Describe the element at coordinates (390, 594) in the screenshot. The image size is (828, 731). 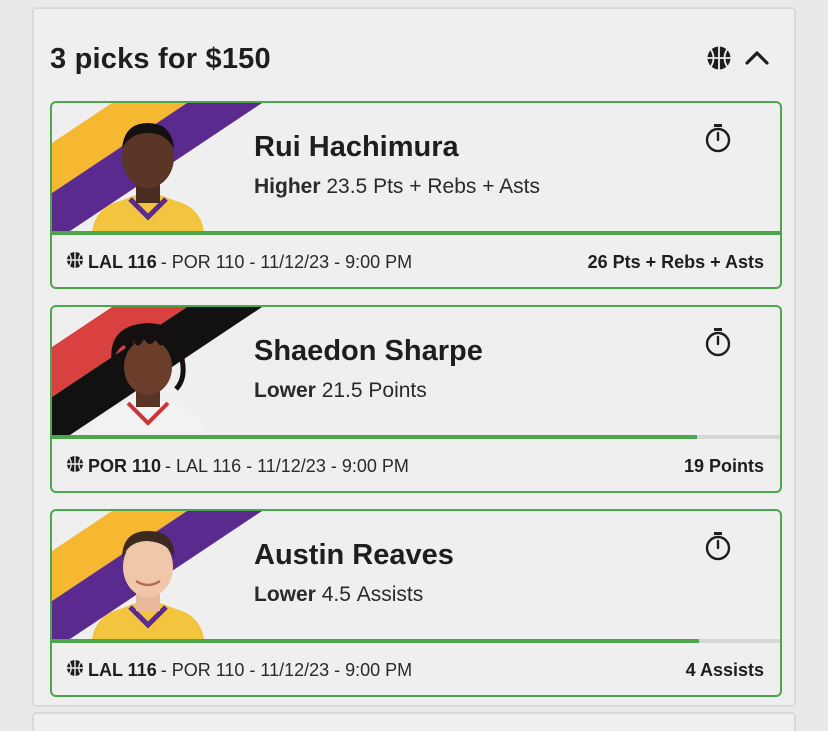
I see `pick-stat: Assists` at that location.